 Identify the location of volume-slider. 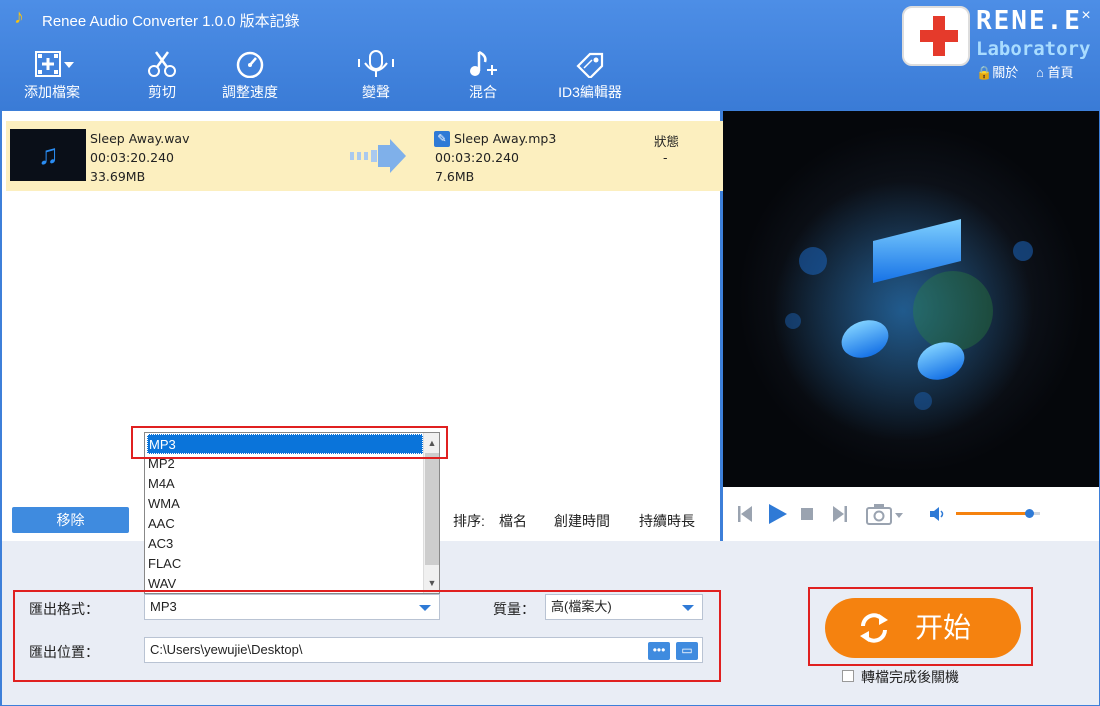
(998, 513).